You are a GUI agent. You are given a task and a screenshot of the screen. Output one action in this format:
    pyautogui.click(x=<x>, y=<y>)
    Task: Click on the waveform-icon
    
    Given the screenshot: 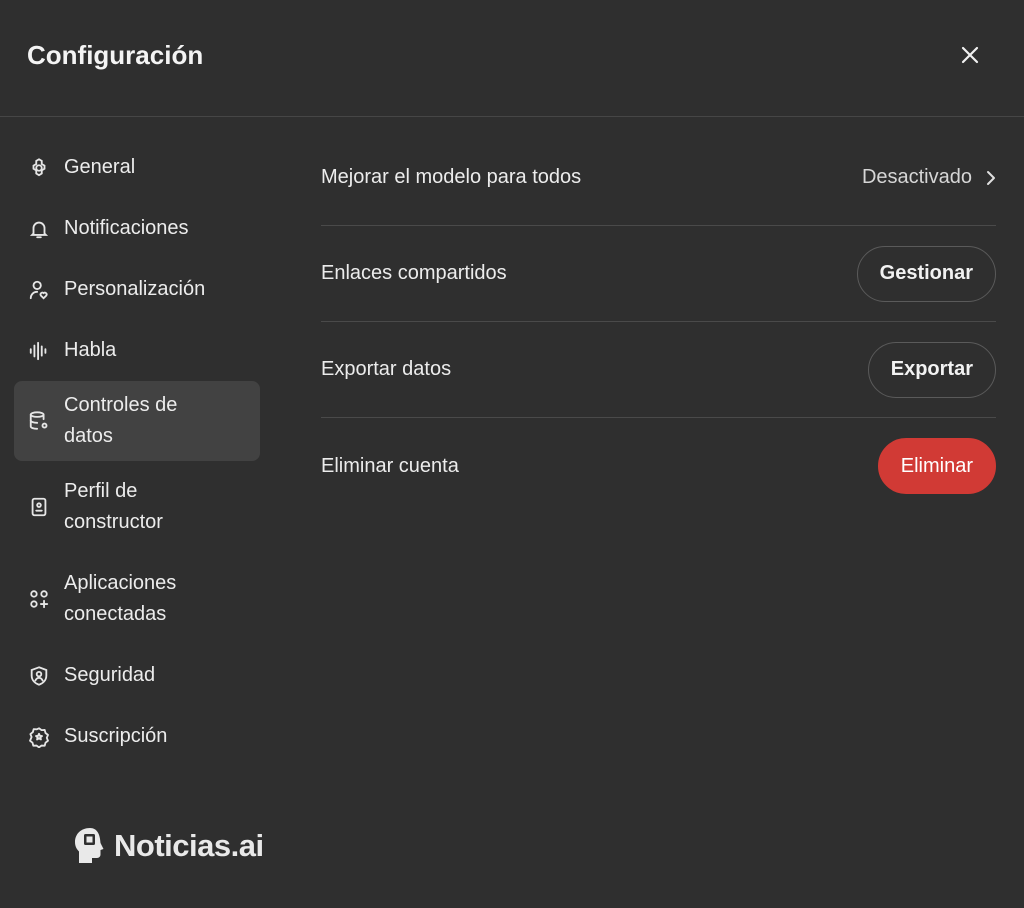 What is the action you would take?
    pyautogui.click(x=39, y=351)
    